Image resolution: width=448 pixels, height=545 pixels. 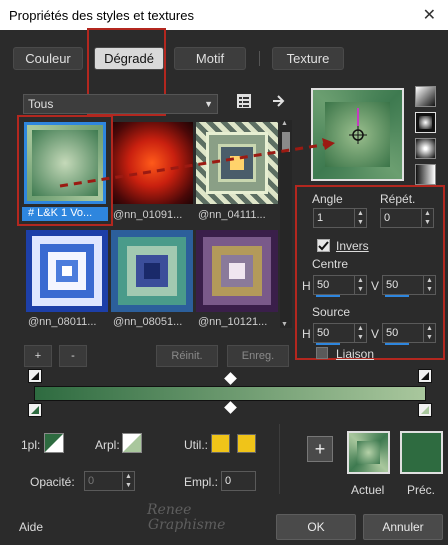 I want to click on source-v-slider, so click(x=397, y=344).